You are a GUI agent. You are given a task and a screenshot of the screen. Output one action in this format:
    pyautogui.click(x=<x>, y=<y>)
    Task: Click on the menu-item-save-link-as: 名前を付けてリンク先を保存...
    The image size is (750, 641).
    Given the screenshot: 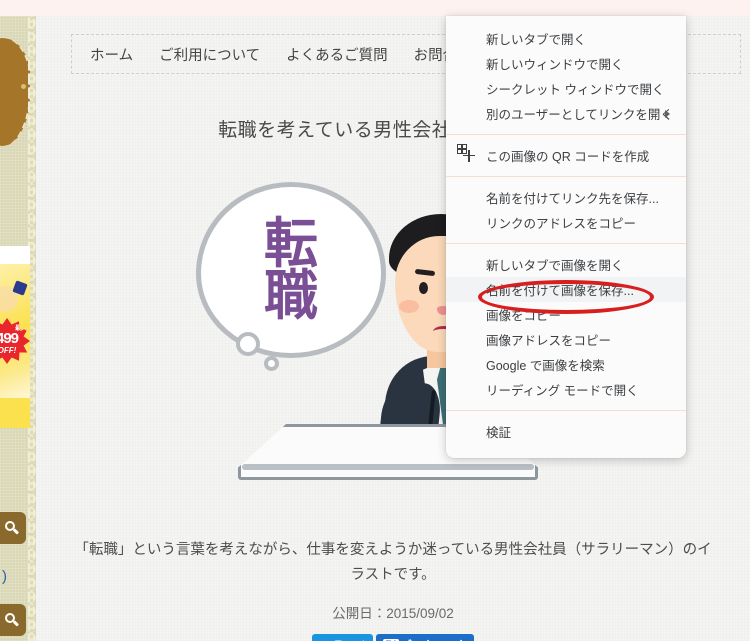 What is the action you would take?
    pyautogui.click(x=566, y=197)
    